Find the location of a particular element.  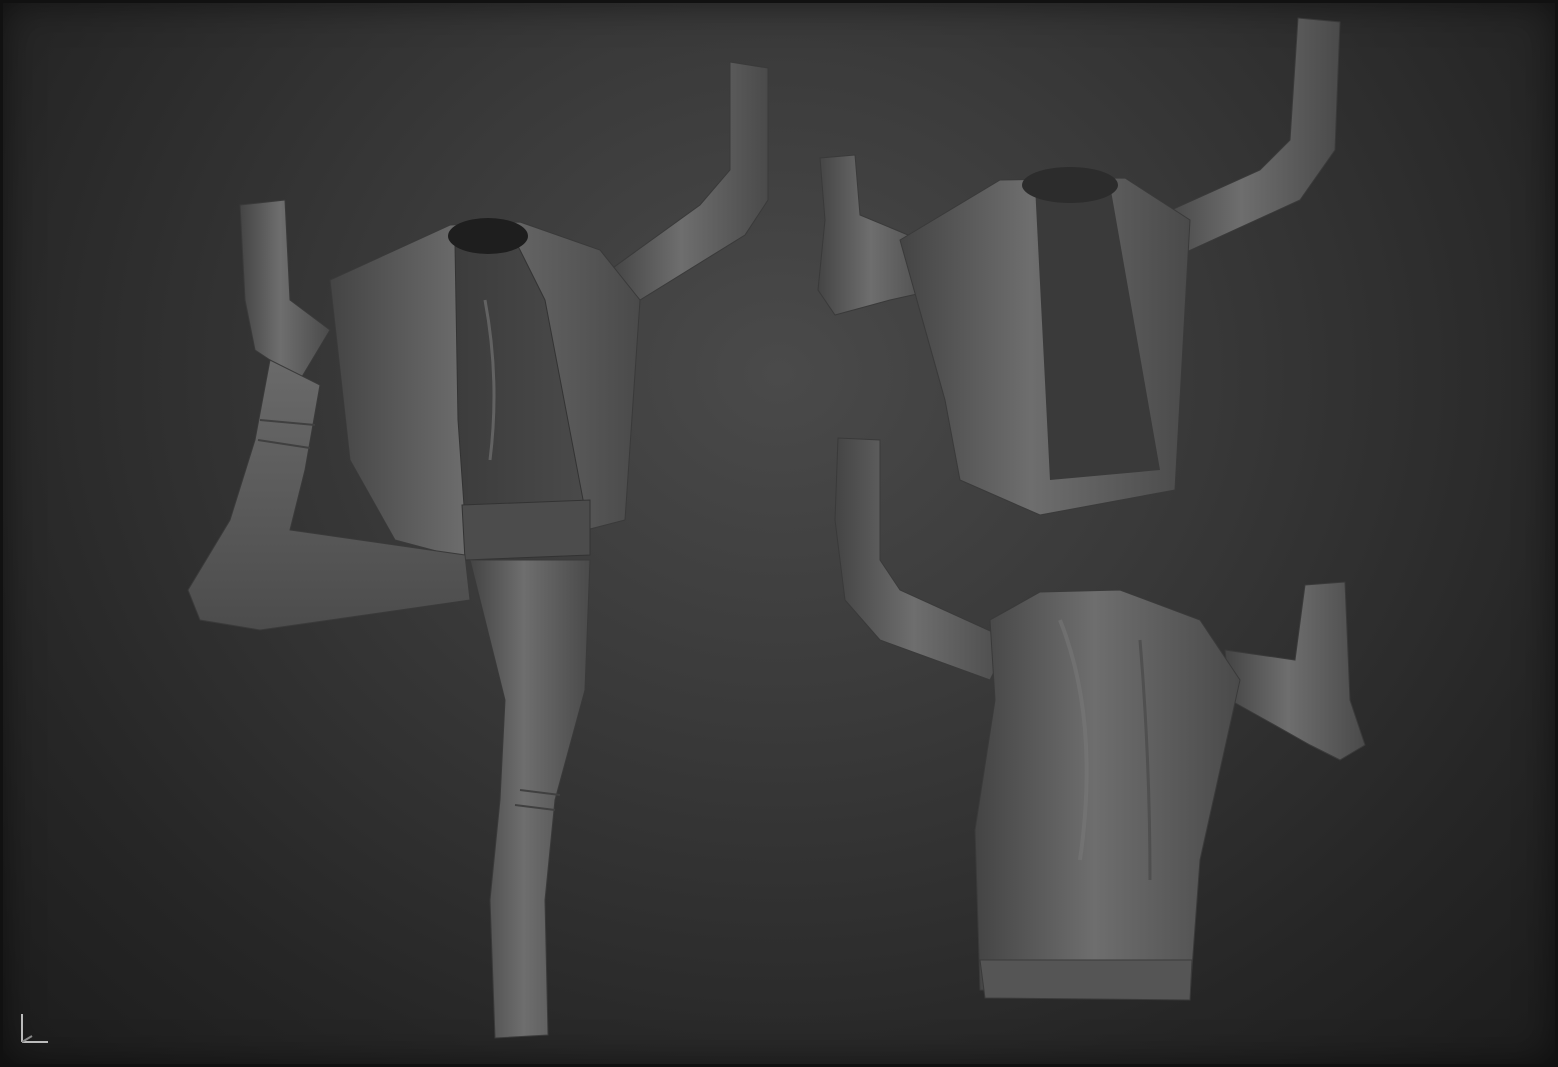

jacket-back-body is located at coordinates (1107, 792).